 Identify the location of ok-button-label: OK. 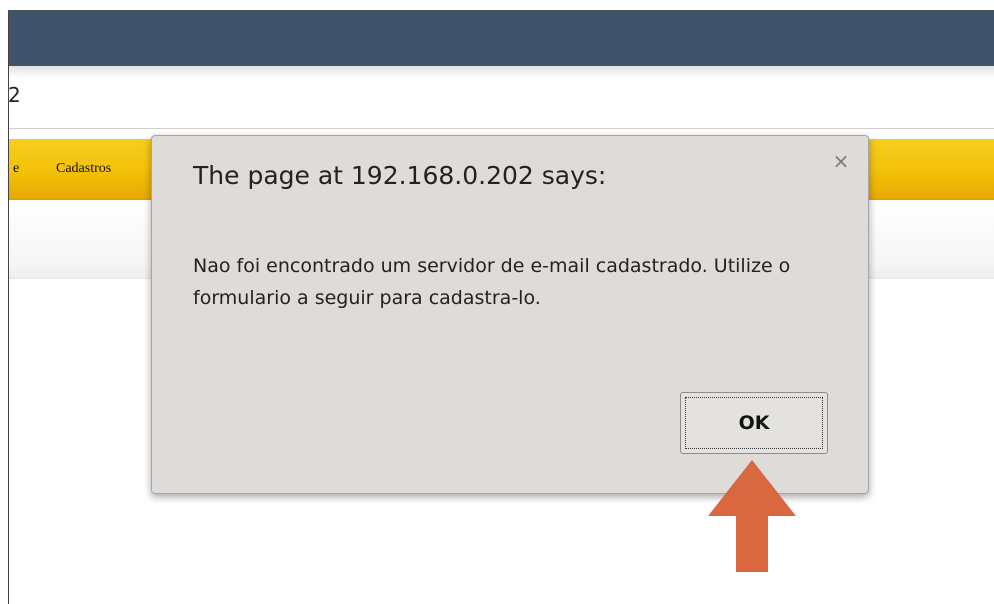
(754, 423).